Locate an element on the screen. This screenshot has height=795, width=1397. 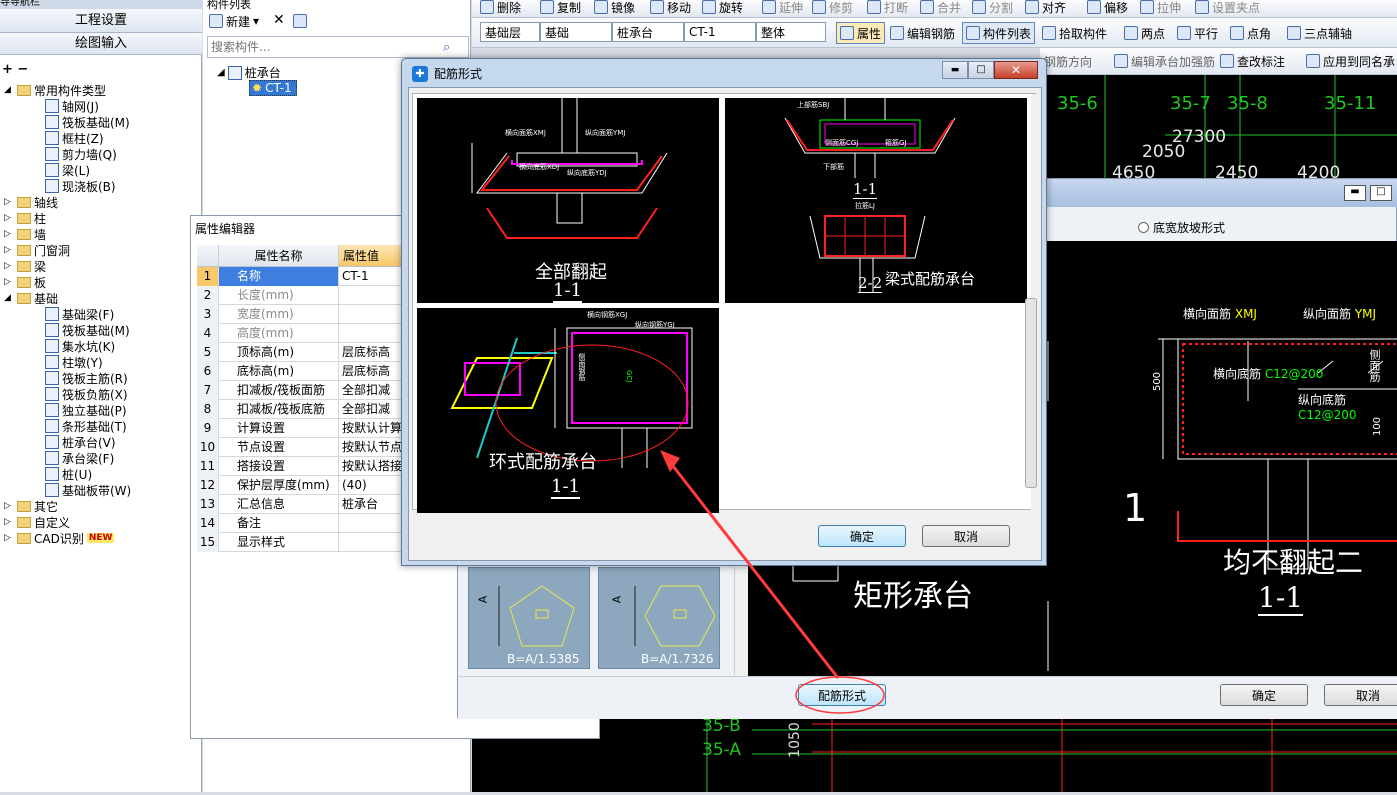
rebar-form-ok-button: 确定 is located at coordinates (862, 536).